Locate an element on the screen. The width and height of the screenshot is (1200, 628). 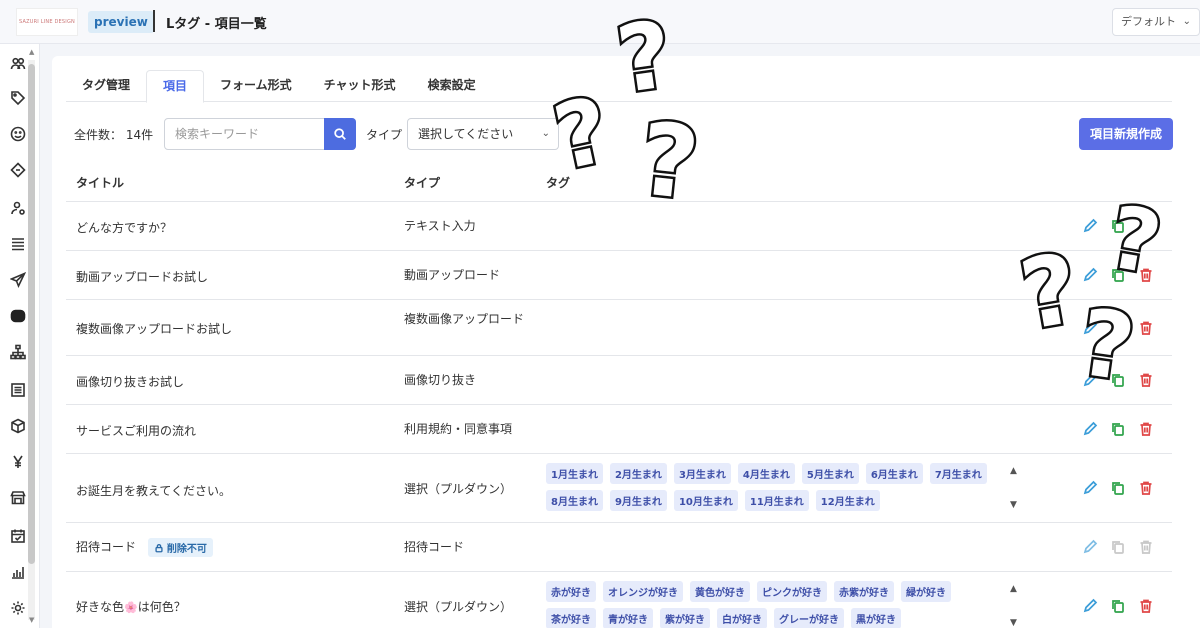
search-button is located at coordinates (340, 134).